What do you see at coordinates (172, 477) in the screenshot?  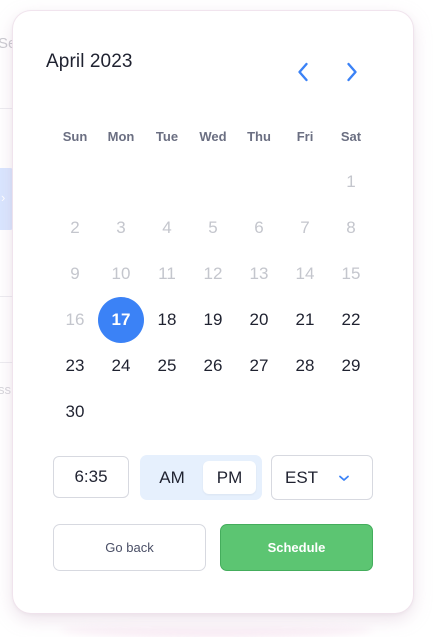 I see `am-option: AM` at bounding box center [172, 477].